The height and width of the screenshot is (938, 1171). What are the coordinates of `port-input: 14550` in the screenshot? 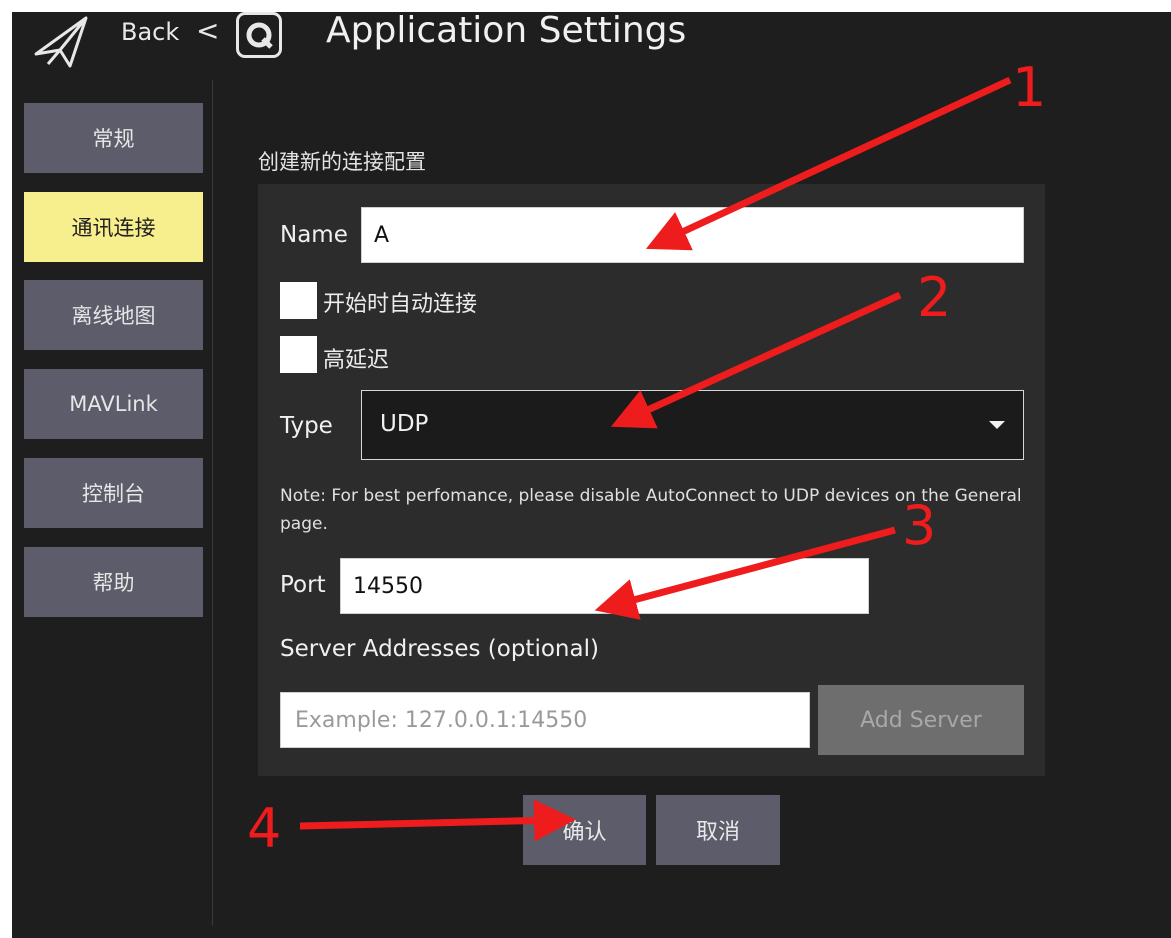 It's located at (604, 586).